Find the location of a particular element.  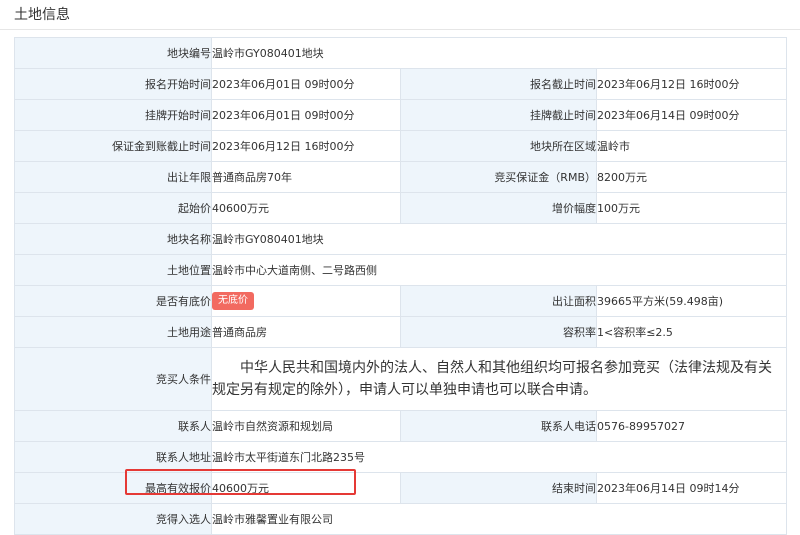

value-parcel-name: 温岭市GY080401地块 is located at coordinates (499, 239).